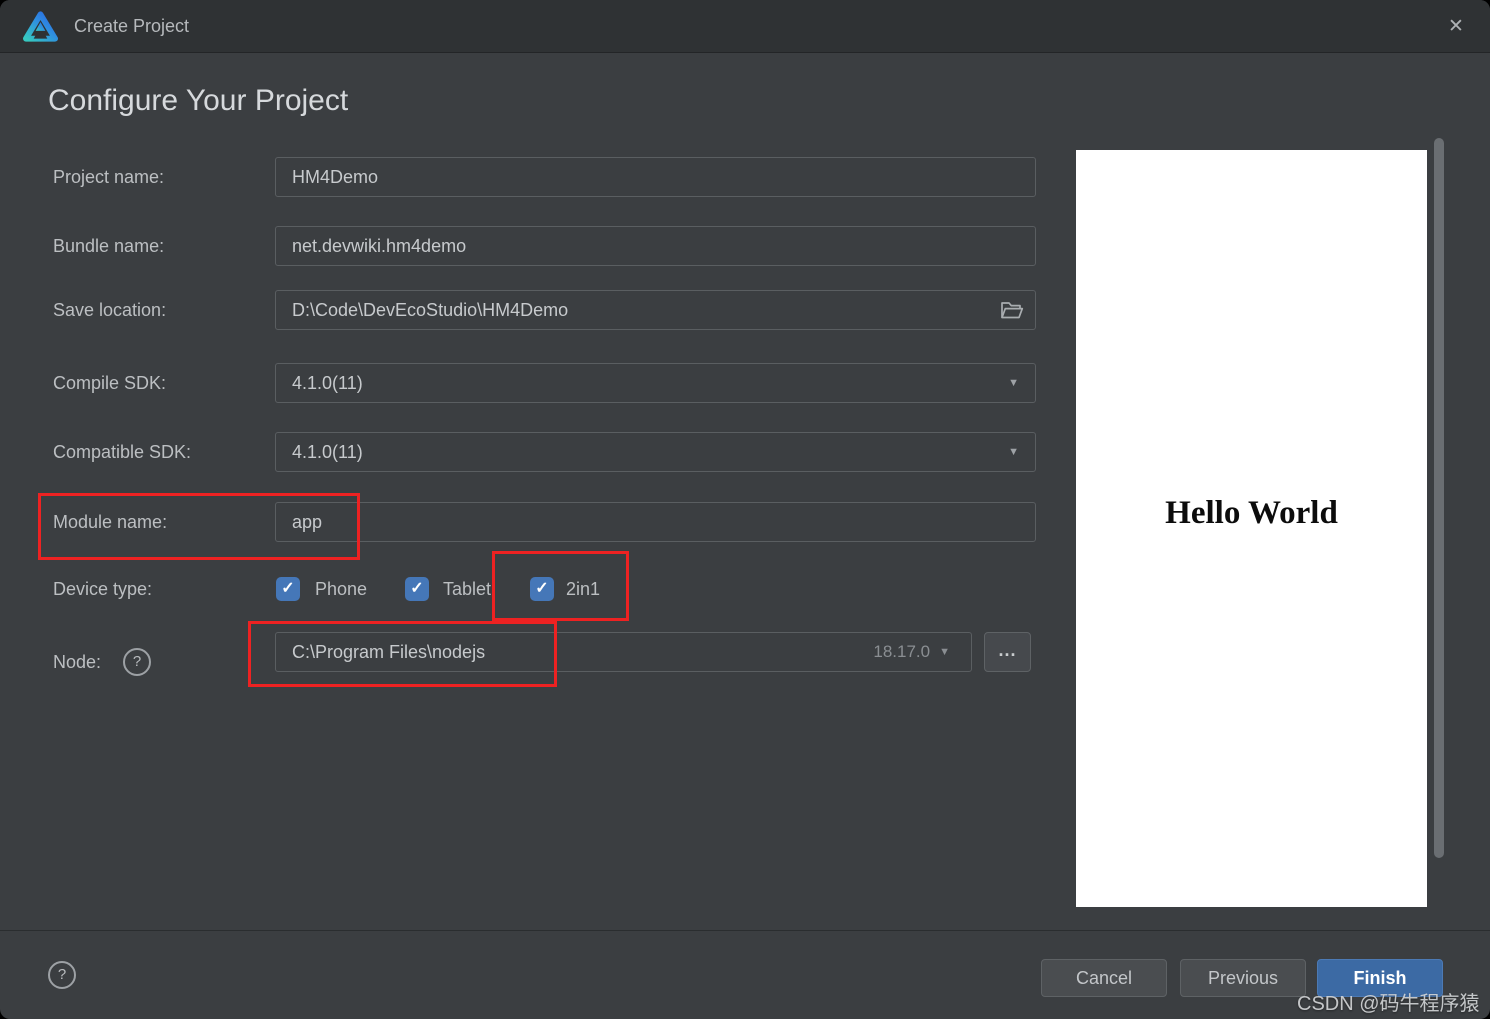  I want to click on compatible-sdk-select: 4.1.0(11) ▼, so click(655, 452).